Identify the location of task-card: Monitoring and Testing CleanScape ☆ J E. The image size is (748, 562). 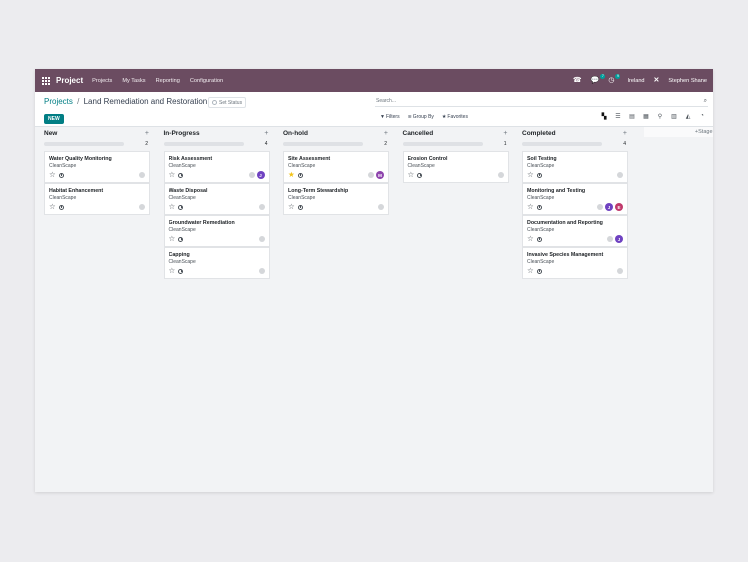
(575, 199).